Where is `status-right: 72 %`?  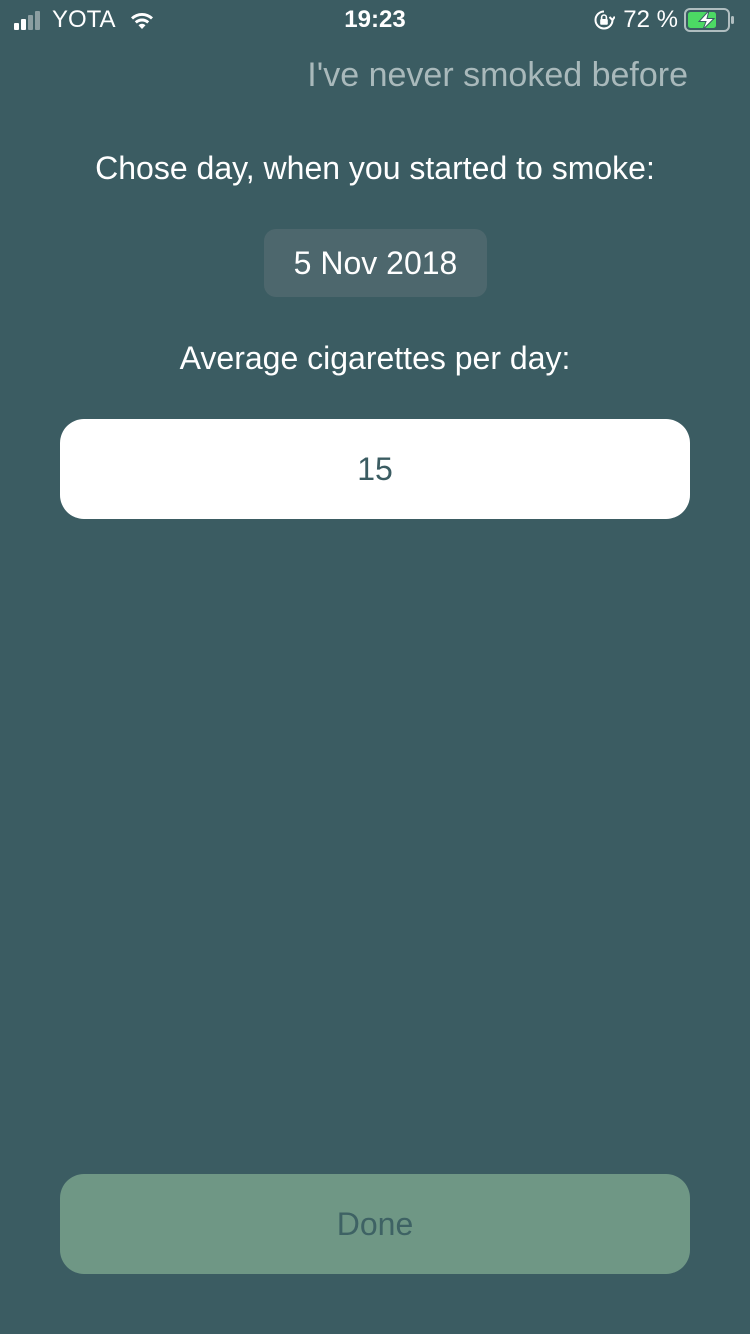
status-right: 72 % is located at coordinates (664, 20).